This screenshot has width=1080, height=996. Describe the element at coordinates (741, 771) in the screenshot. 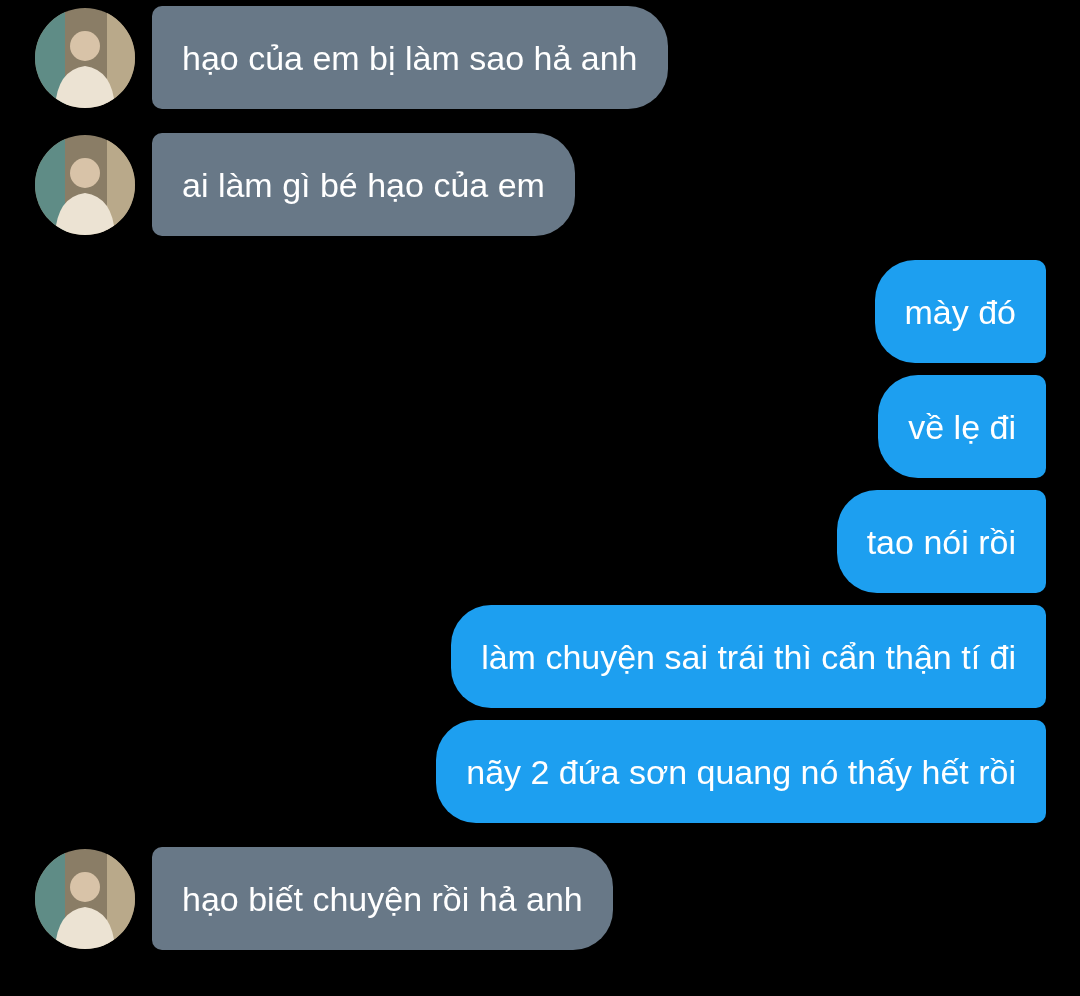

I see `message-bubble: nãy 2 đứa sơn quang nó thấy hết rồi` at that location.